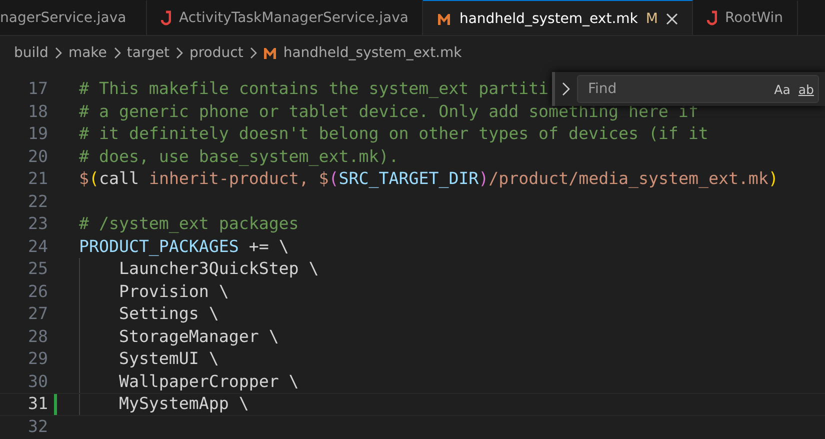  What do you see at coordinates (558, 17) in the screenshot?
I see `editor-tab: handheld_system_ext.mk M` at bounding box center [558, 17].